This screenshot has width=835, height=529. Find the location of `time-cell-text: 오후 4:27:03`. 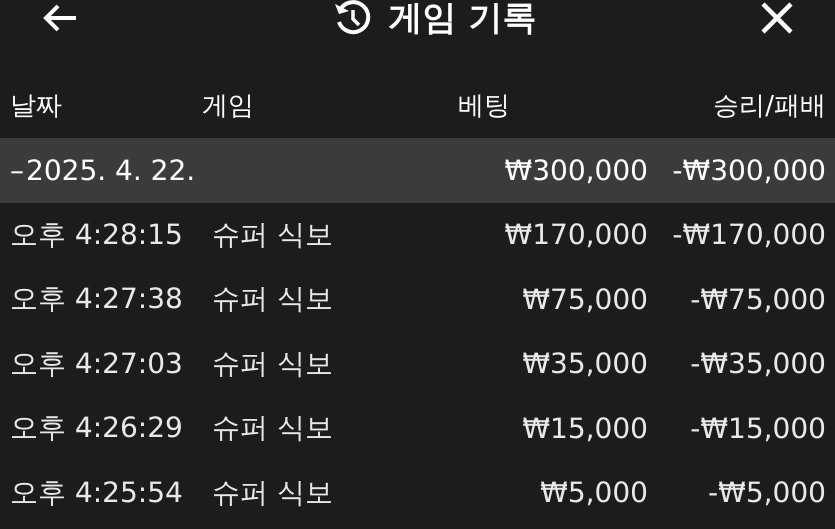

time-cell-text: 오후 4:27:03 is located at coordinates (97, 364).